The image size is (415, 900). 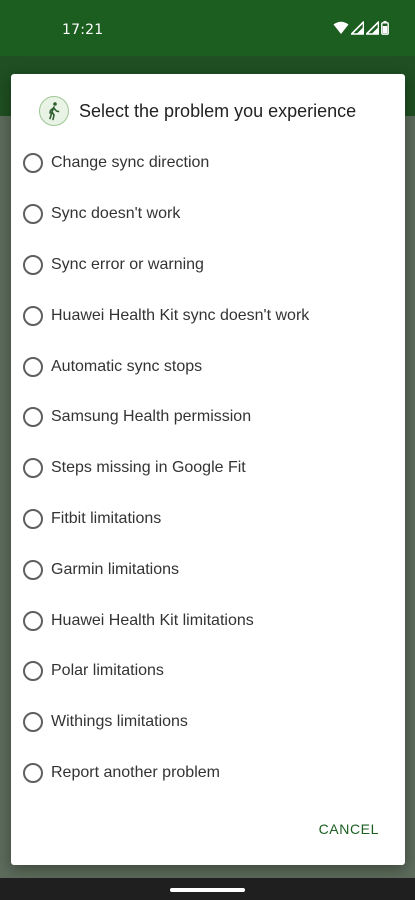 What do you see at coordinates (54, 111) in the screenshot?
I see `walking-person-icon` at bounding box center [54, 111].